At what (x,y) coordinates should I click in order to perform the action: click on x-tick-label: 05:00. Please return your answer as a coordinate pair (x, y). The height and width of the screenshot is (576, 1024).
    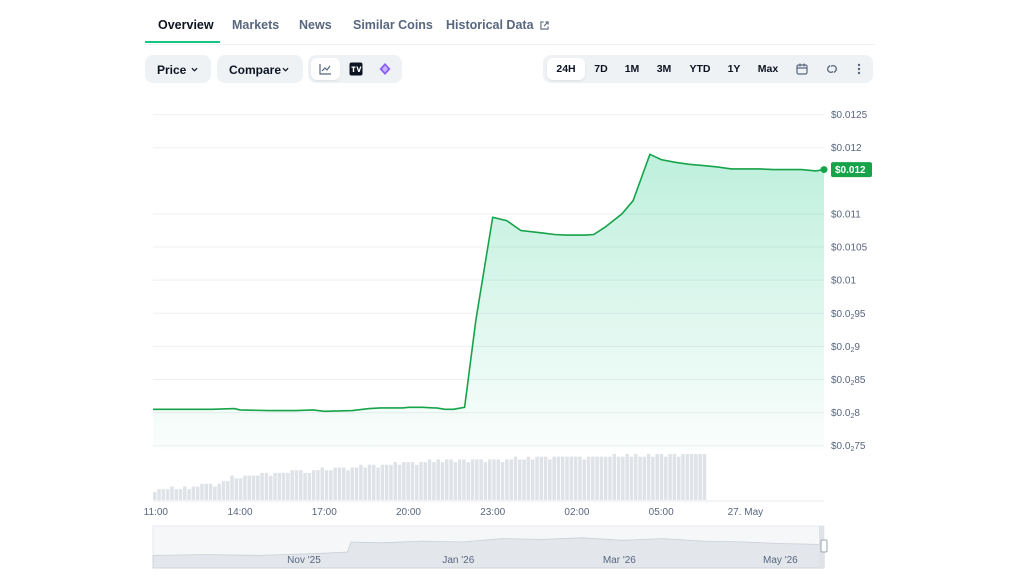
    Looking at the image, I should click on (661, 512).